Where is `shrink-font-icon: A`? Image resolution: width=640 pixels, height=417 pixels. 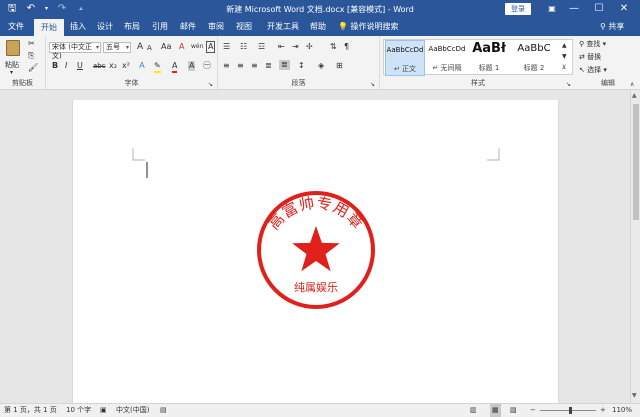 shrink-font-icon: A is located at coordinates (149, 48).